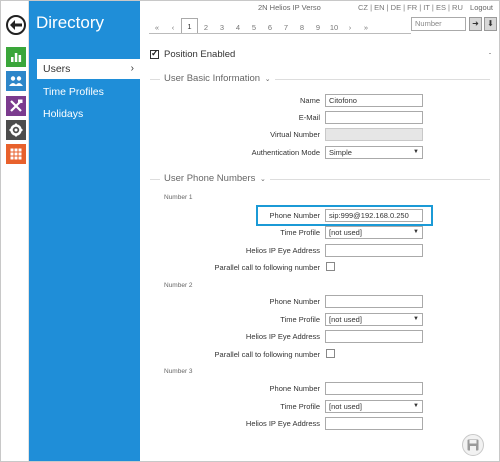 This screenshot has width=500, height=462. Describe the element at coordinates (294, 215) in the screenshot. I see `phone-number-1-label: Phone Number` at that location.